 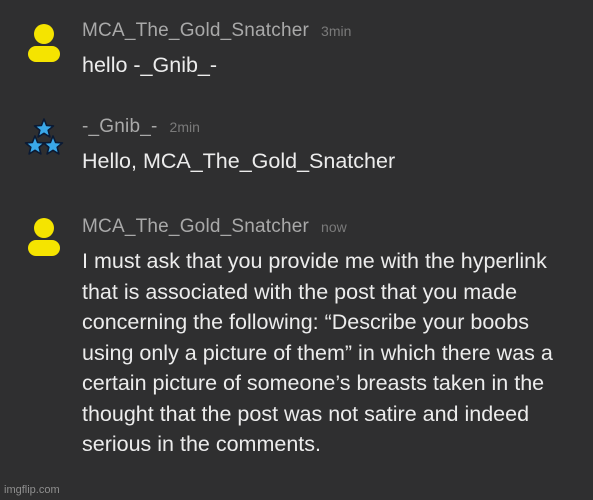 What do you see at coordinates (120, 126) in the screenshot?
I see `username: -_Gnib_-` at bounding box center [120, 126].